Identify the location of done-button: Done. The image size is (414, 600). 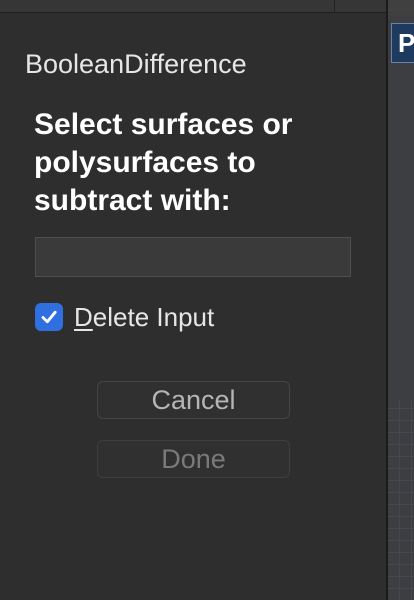
(193, 459).